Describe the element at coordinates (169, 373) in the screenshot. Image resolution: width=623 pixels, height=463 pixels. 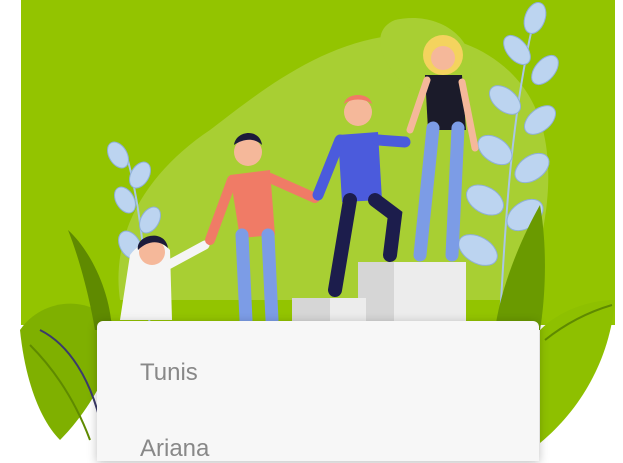
I see `list-item: Tunis` at that location.